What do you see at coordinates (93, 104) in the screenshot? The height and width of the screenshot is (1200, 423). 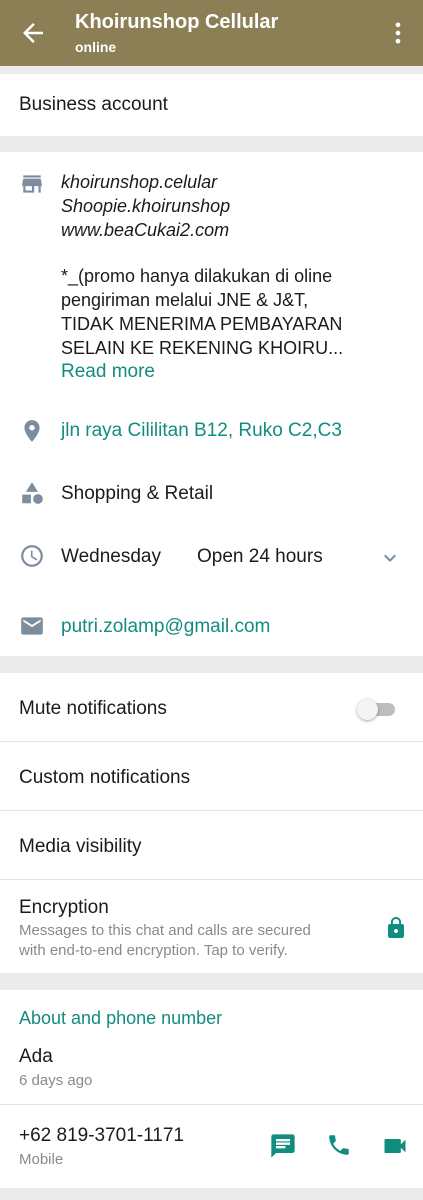 I see `business-account-label: Business account` at bounding box center [93, 104].